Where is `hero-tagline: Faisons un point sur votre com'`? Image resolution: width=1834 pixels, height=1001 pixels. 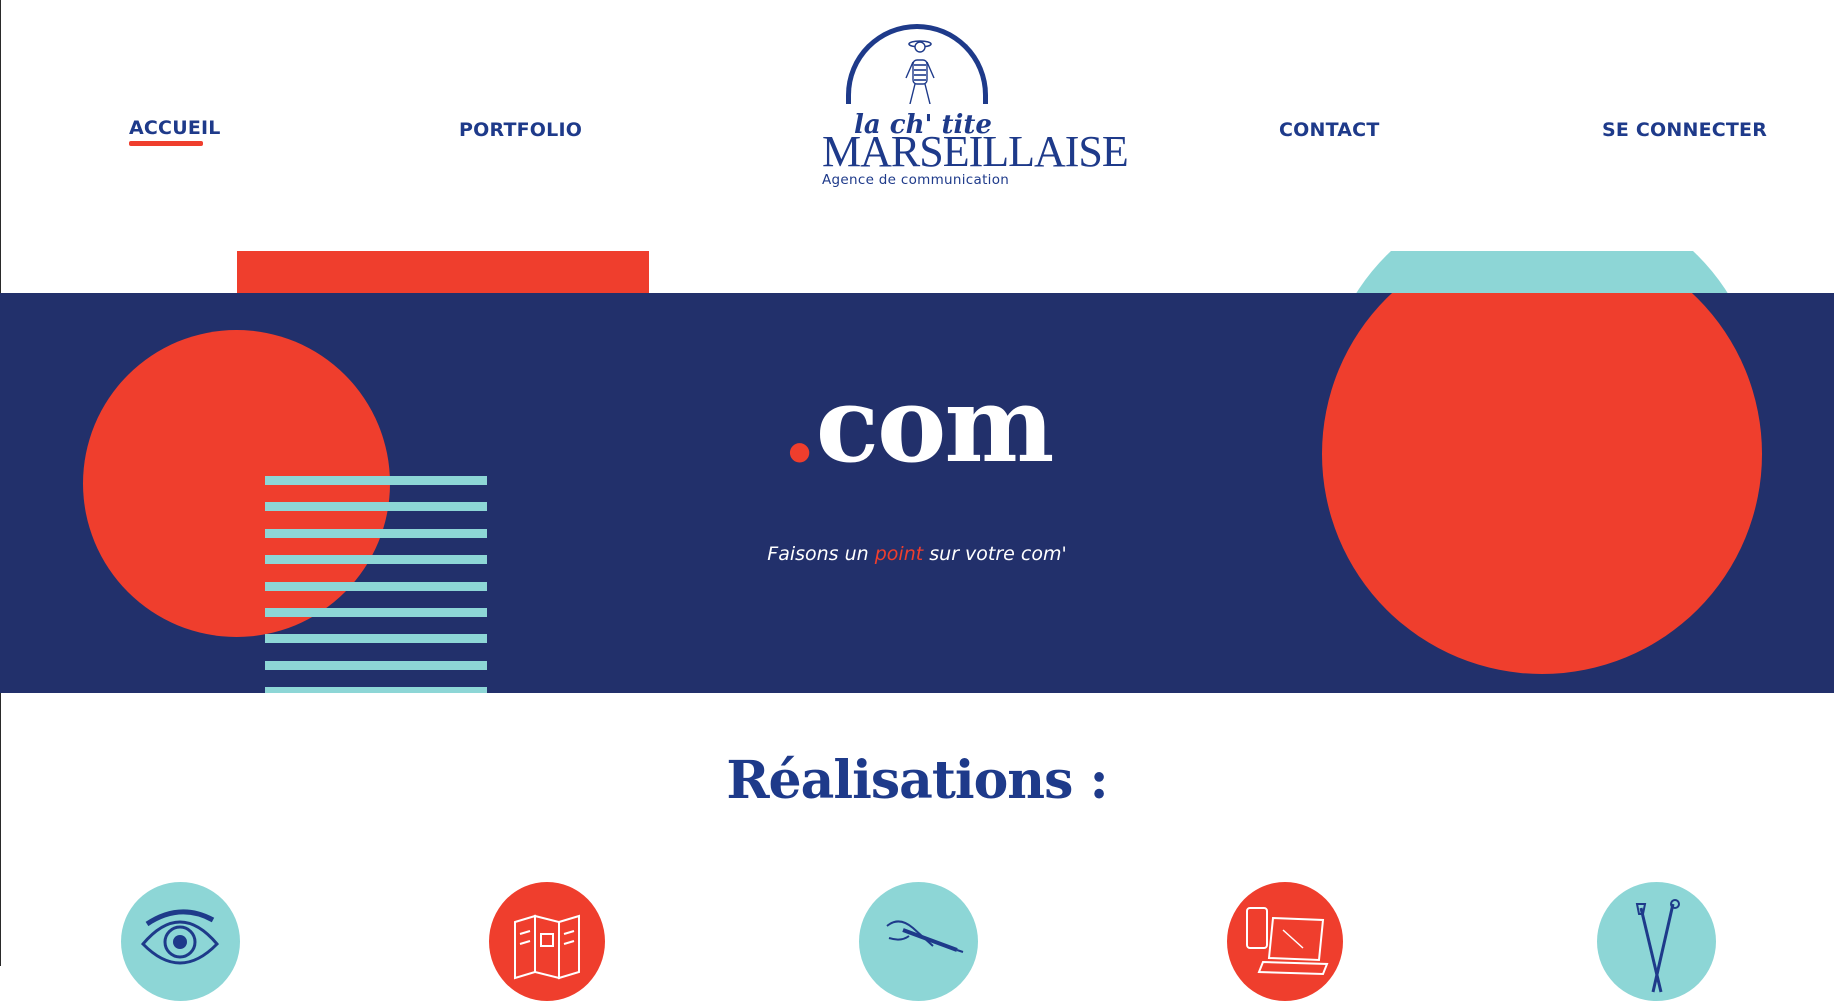 hero-tagline: Faisons un point sur votre com' is located at coordinates (917, 554).